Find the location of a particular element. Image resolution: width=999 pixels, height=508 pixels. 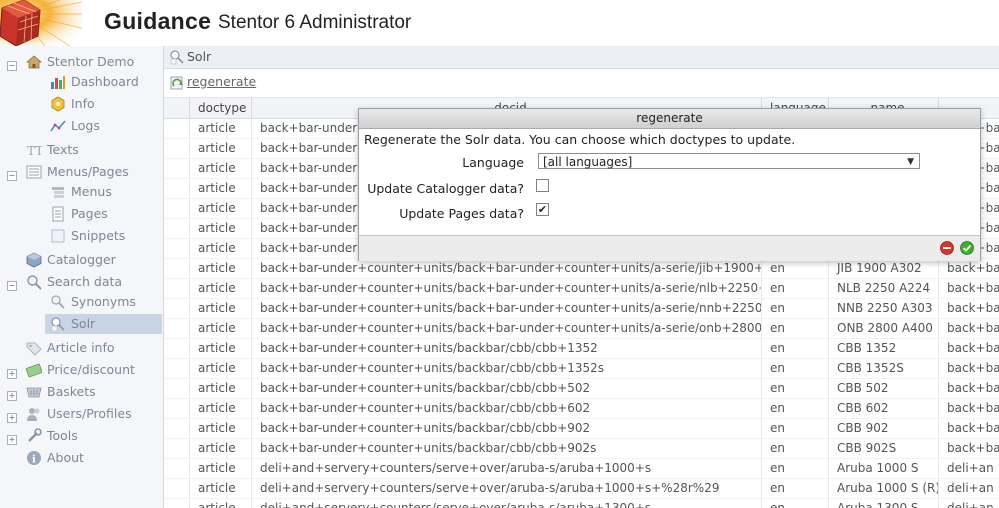

collapse-toggle-menus-pages: − is located at coordinates (12, 176).